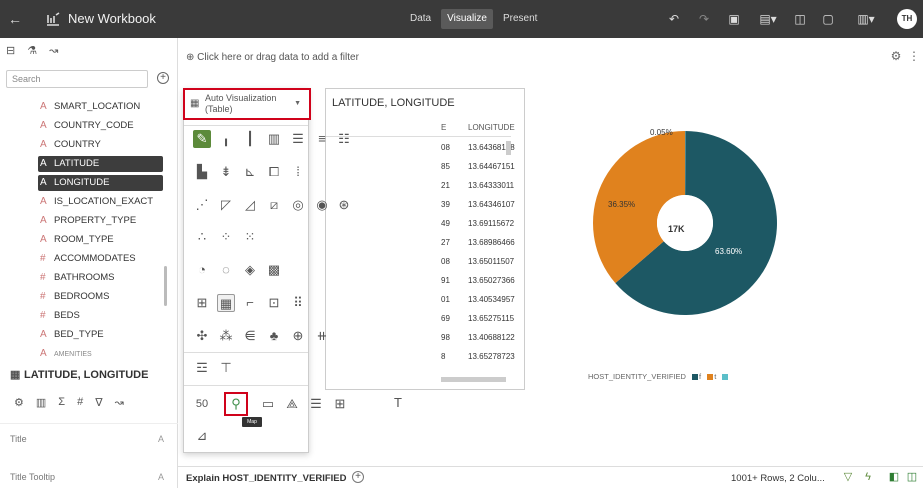 The image size is (923, 488). I want to click on boxplot-icon: ⧠, so click(274, 172).